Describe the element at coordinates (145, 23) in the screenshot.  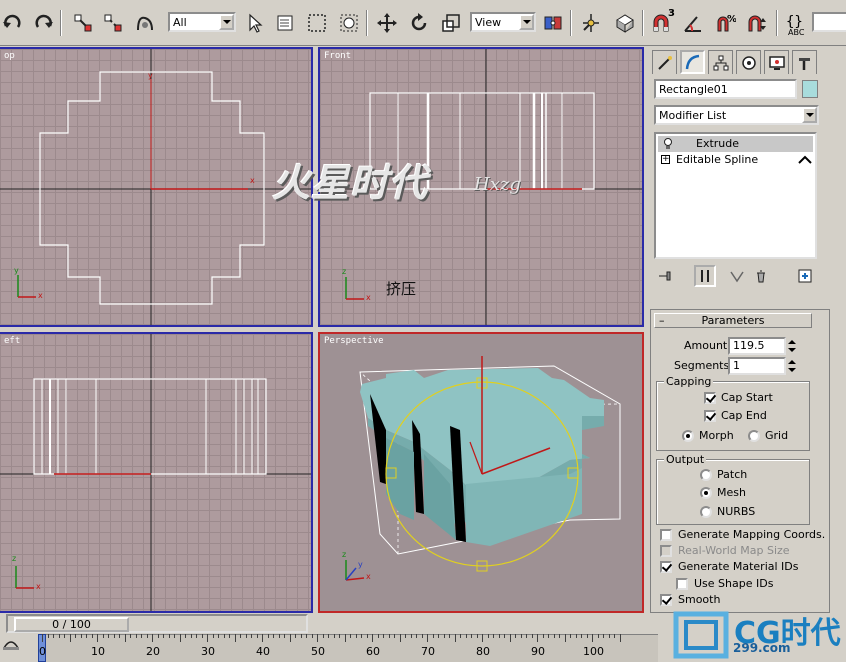
I see `bind-space-warp-icon` at that location.